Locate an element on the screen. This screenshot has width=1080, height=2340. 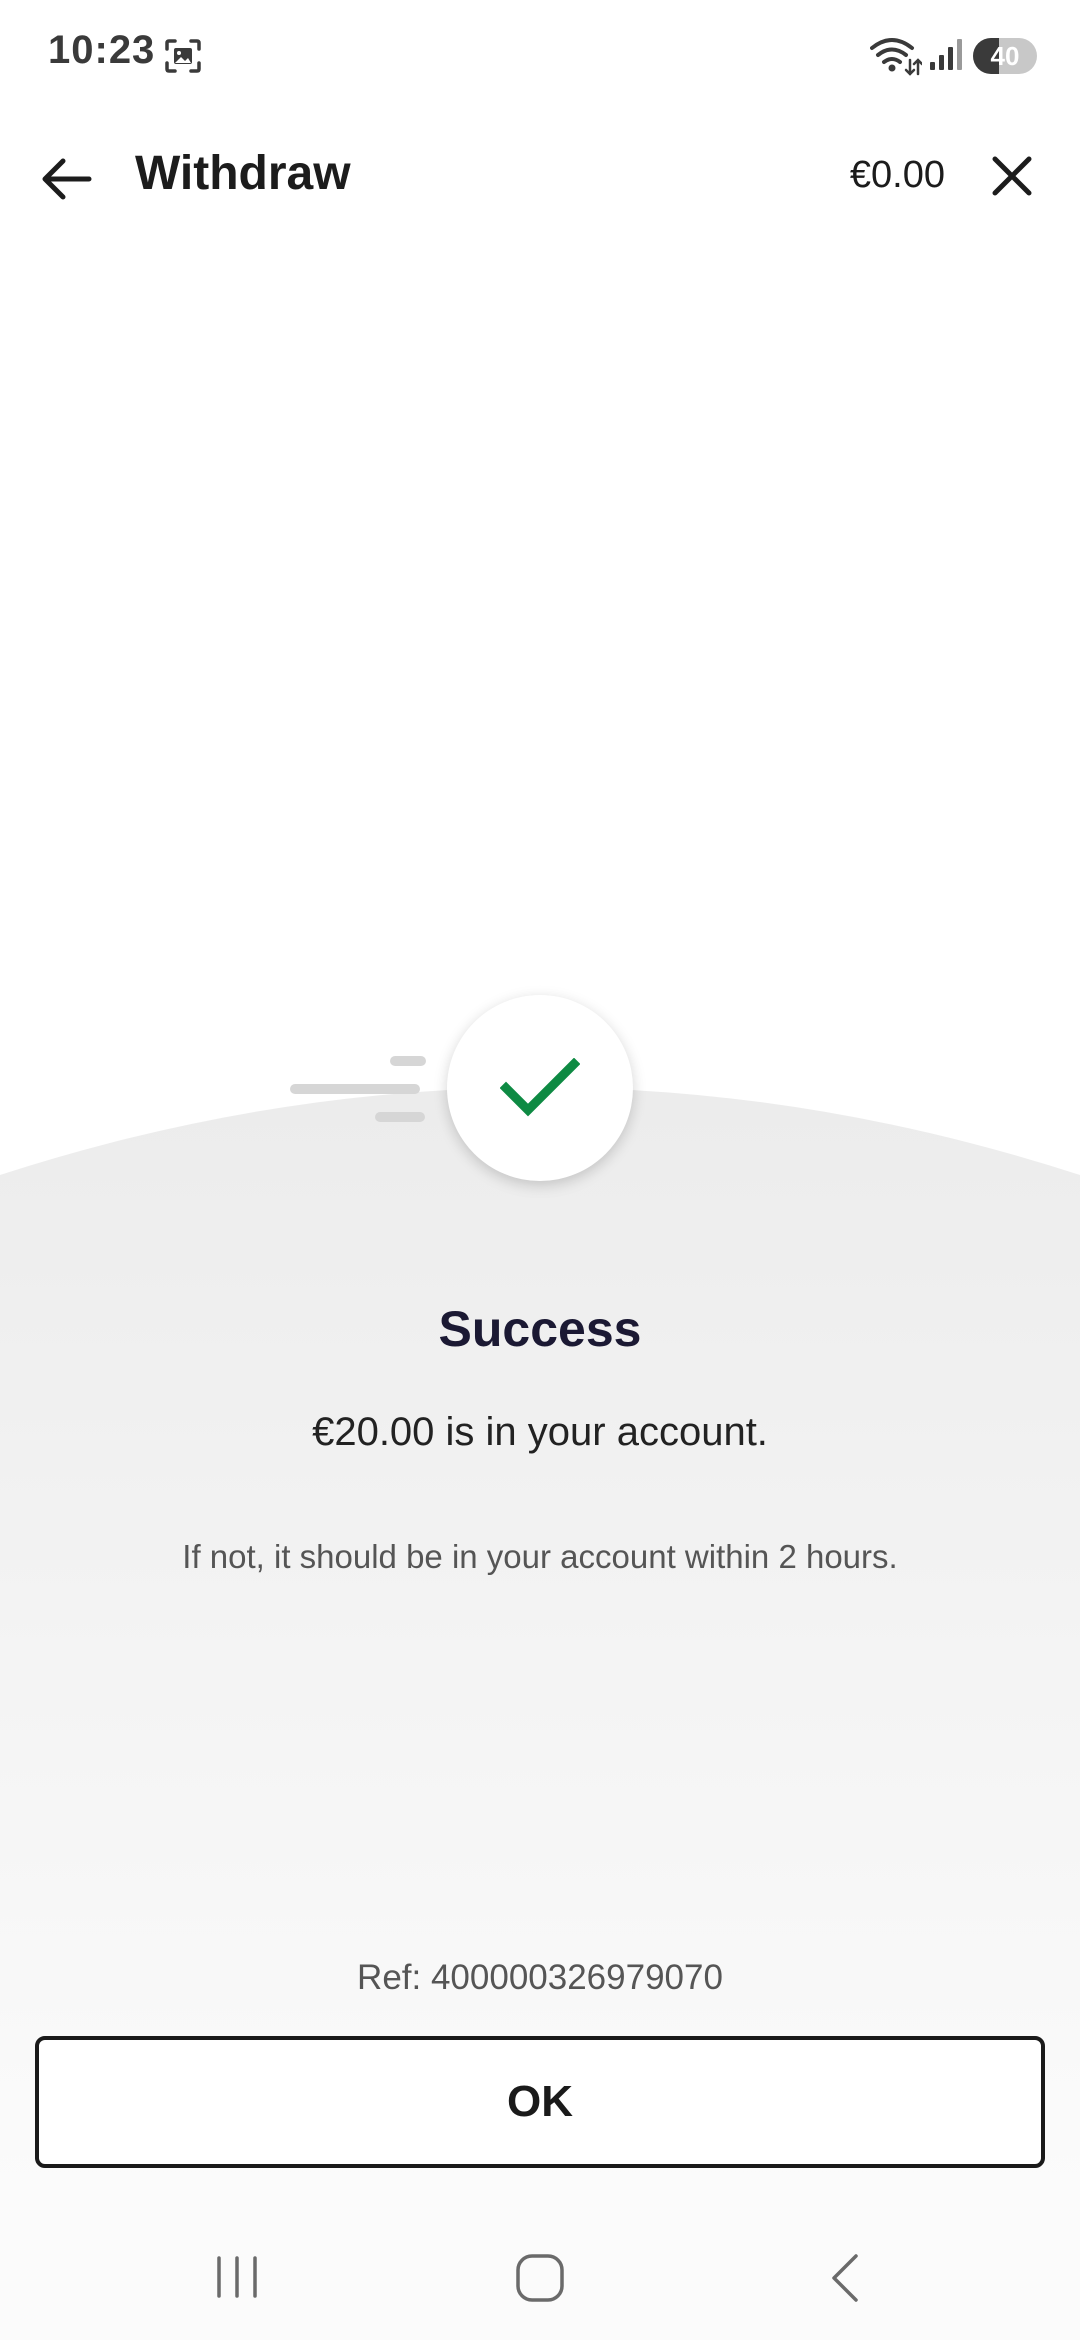
close-button is located at coordinates (1012, 176).